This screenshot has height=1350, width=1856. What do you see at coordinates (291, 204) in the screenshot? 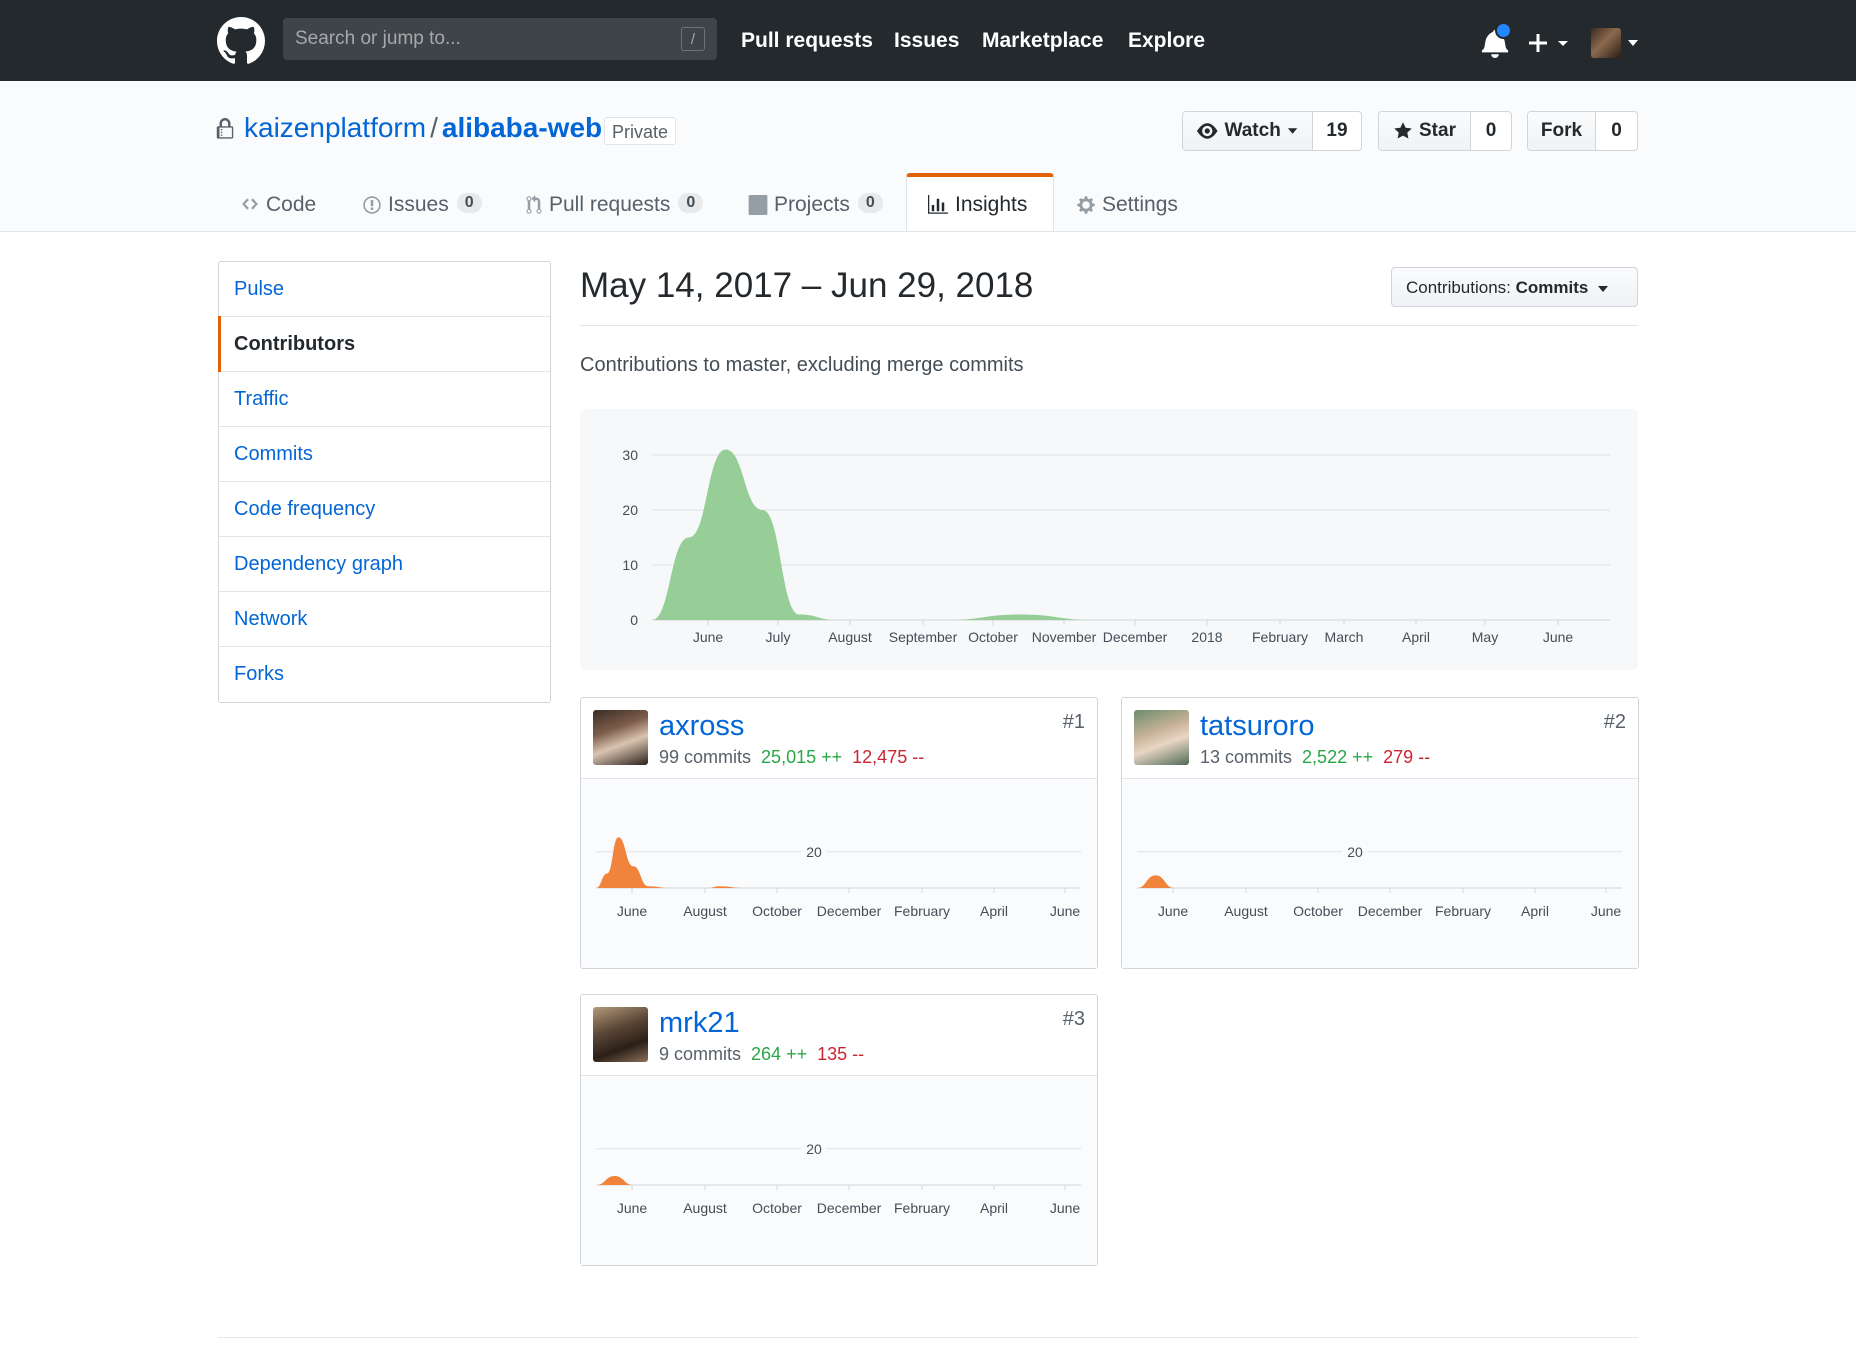
I see `tab-code-label: Code` at bounding box center [291, 204].